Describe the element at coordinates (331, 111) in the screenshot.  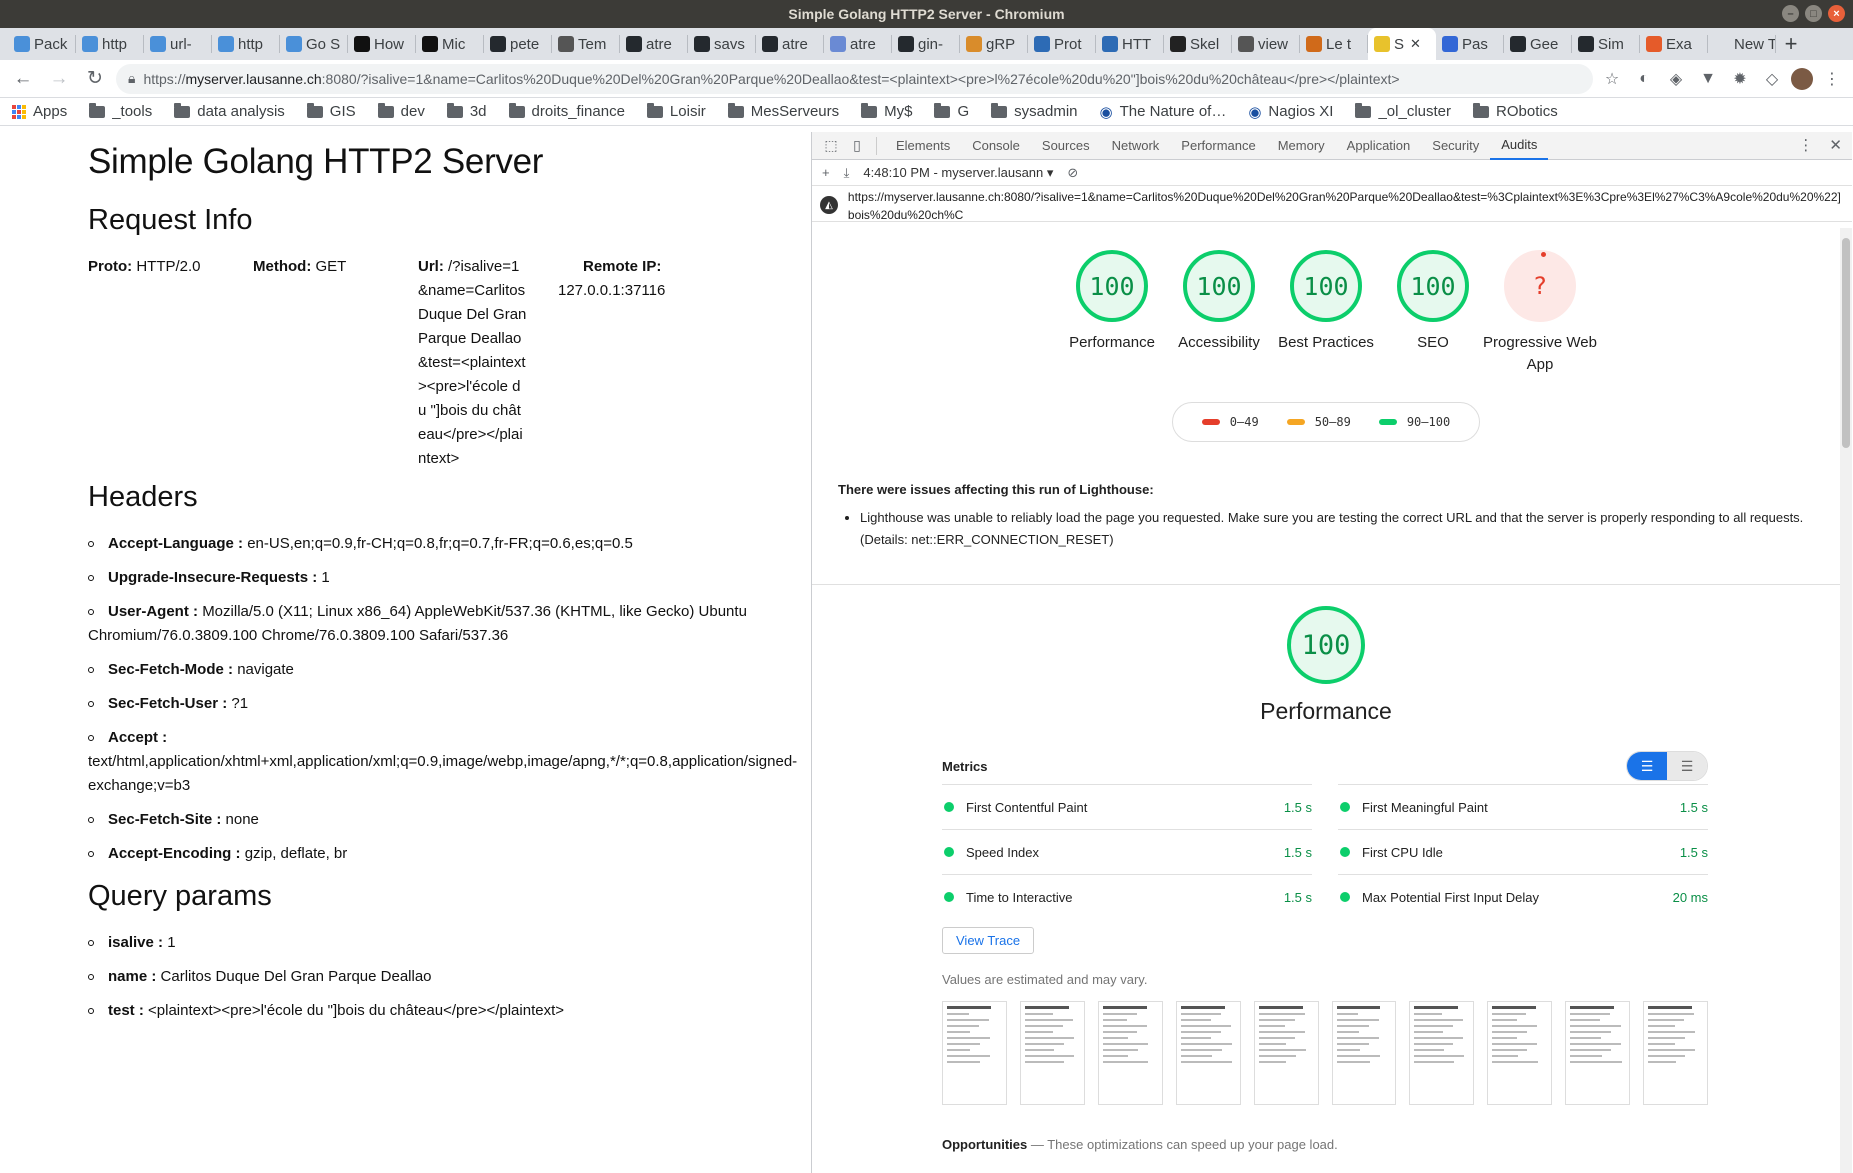
I see `bookmark-3: GIS` at that location.